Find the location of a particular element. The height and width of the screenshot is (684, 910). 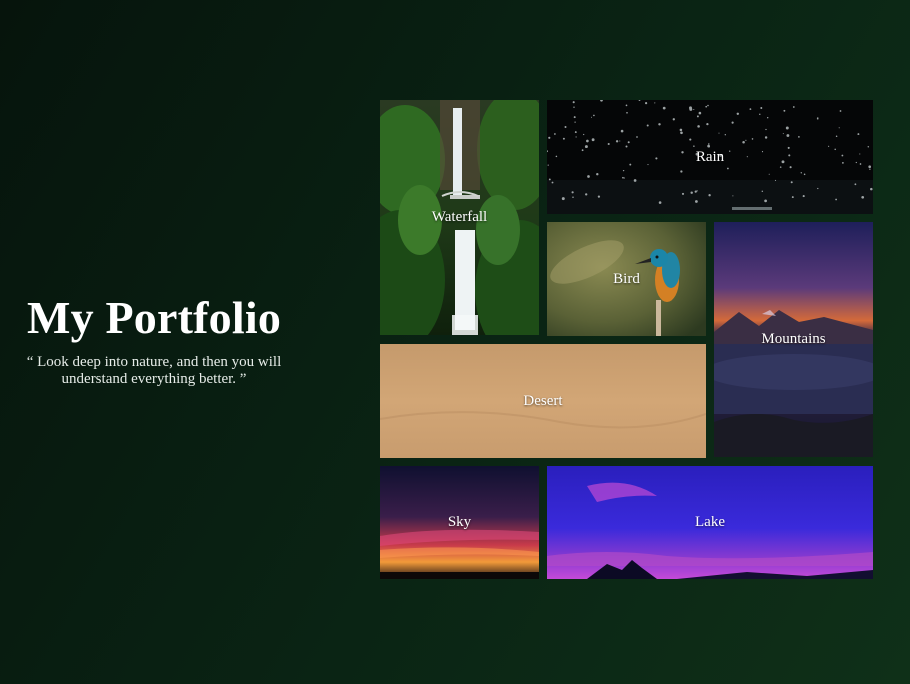

gallery-tile-rain: Rain is located at coordinates (710, 157).